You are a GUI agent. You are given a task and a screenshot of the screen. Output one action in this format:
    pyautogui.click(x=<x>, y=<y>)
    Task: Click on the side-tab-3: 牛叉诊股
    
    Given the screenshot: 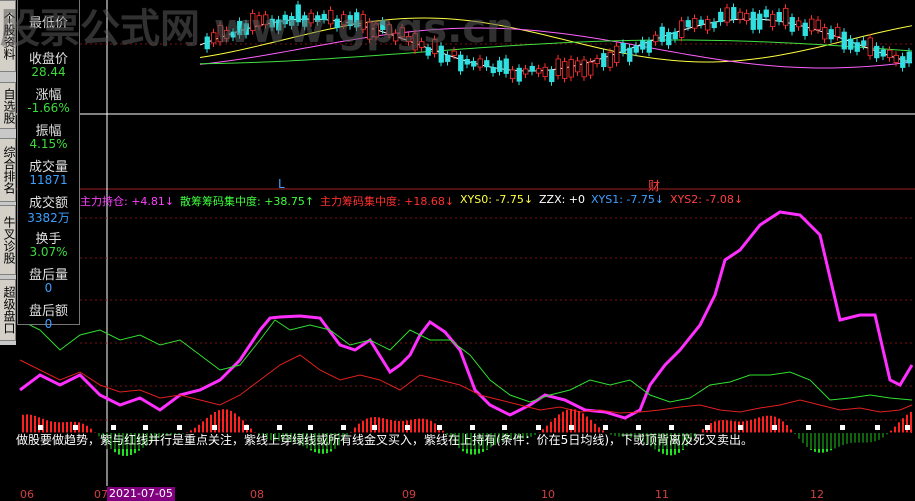 What is the action you would take?
    pyautogui.click(x=8, y=240)
    